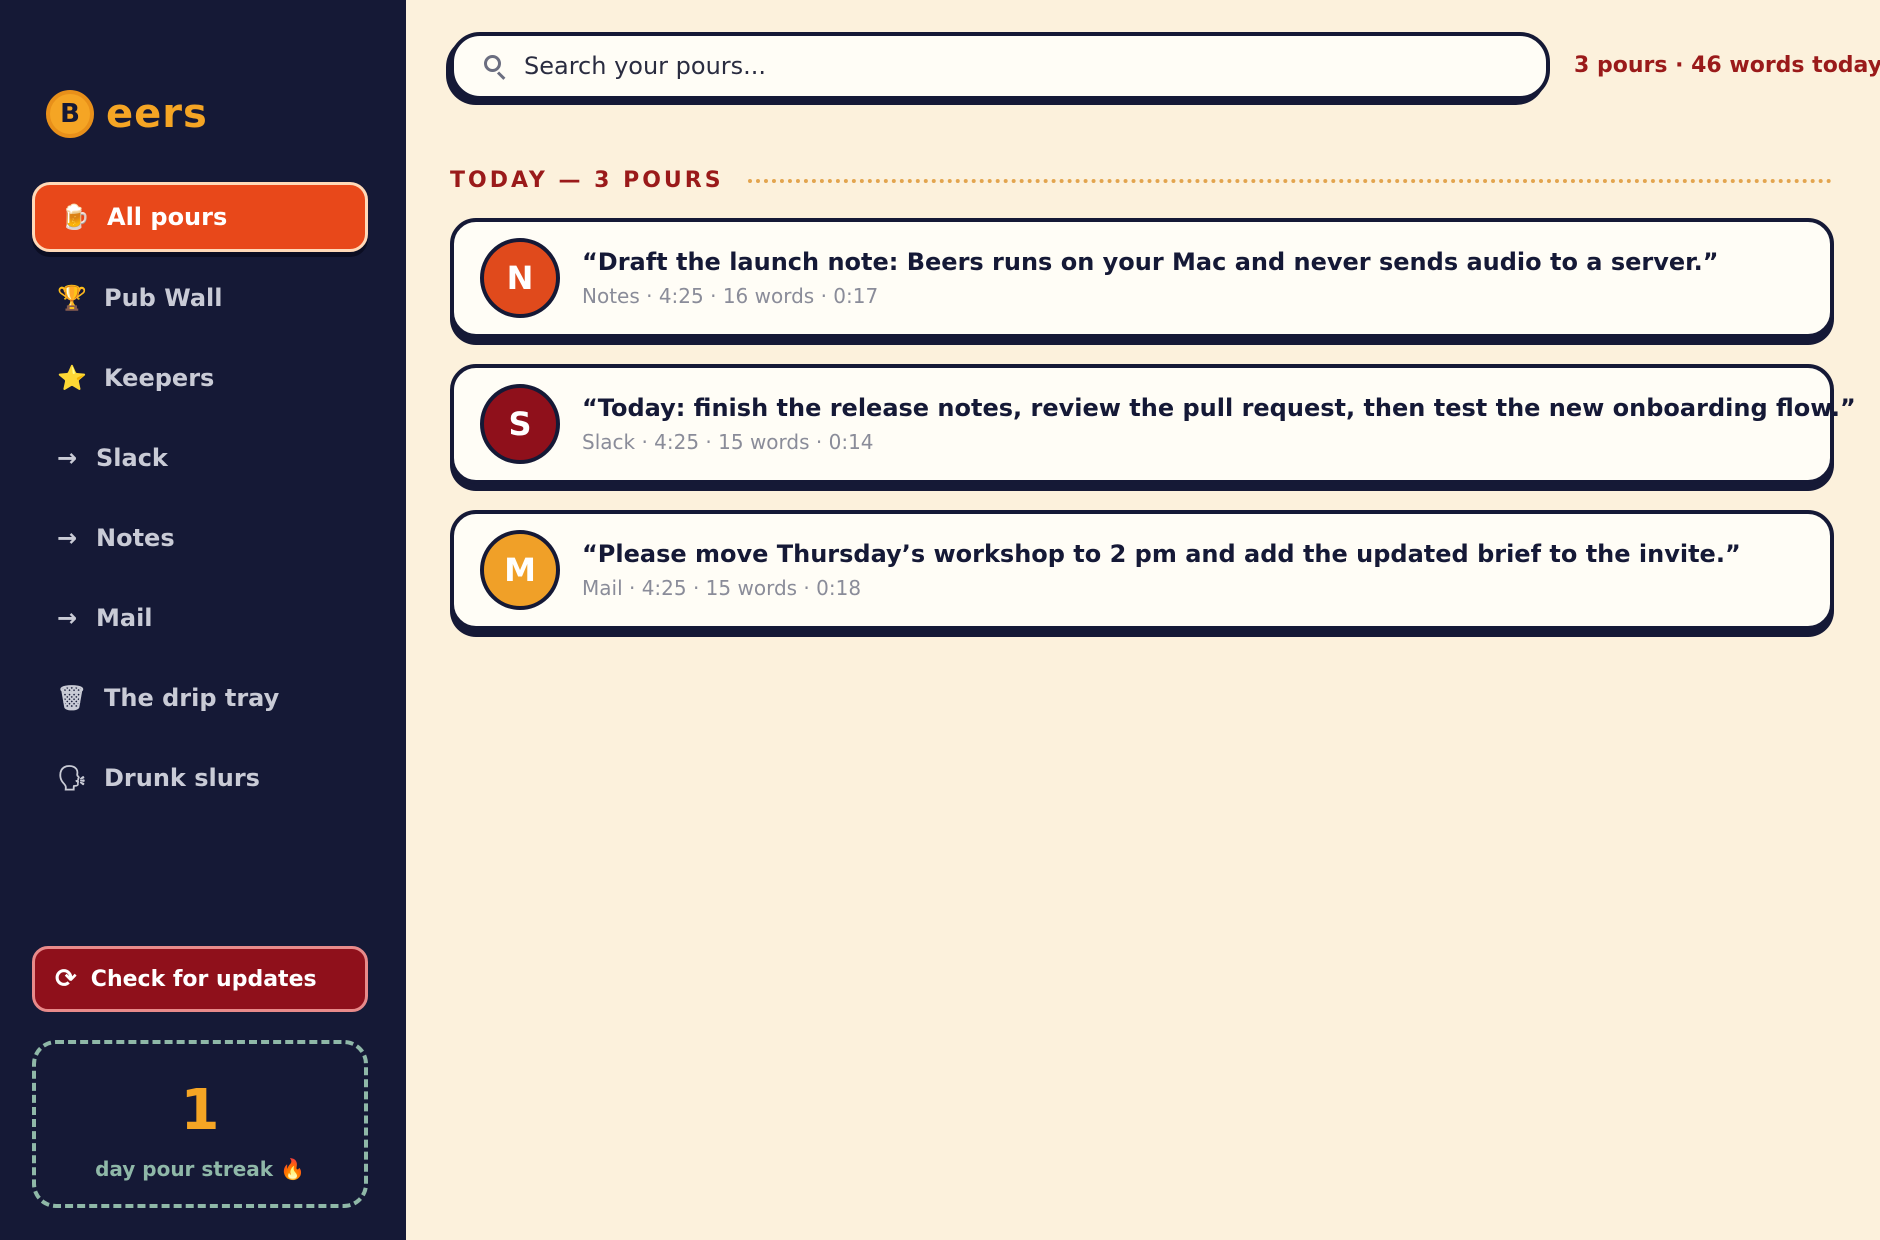 The height and width of the screenshot is (1240, 1880). I want to click on trash-icon: 🗑, so click(72, 698).